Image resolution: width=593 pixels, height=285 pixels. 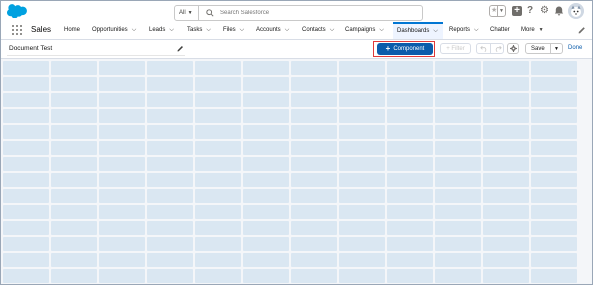 I want to click on nav-item-contacts: Contacts ⌵, so click(x=318, y=30).